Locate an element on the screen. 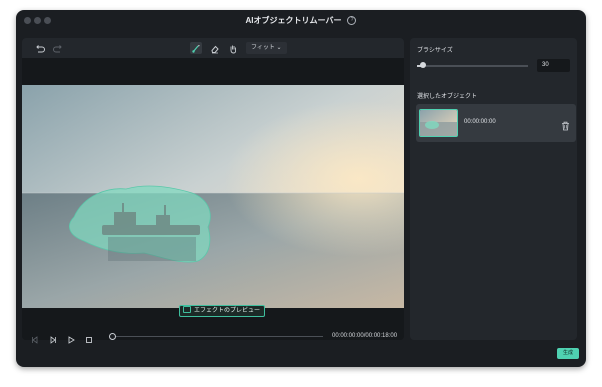  brush-size-handle is located at coordinates (422, 65).